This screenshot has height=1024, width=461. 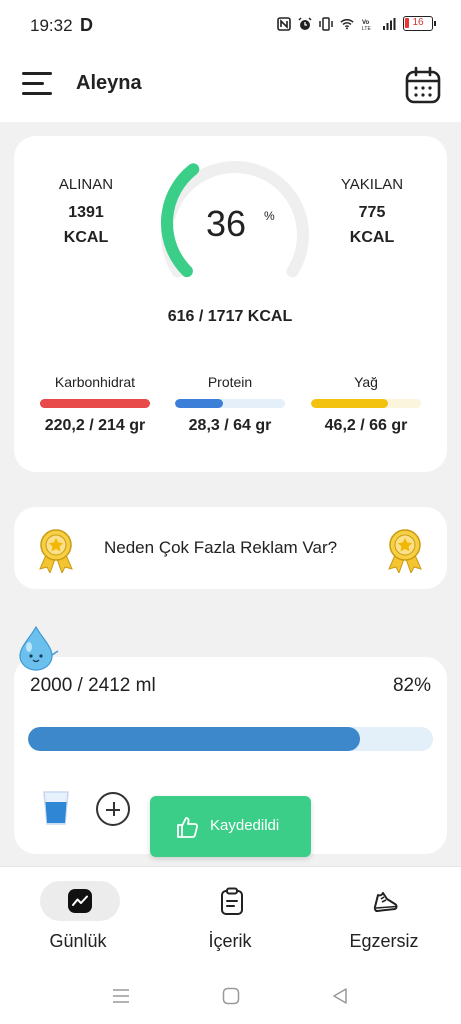 I want to click on add-water-button, so click(x=113, y=809).